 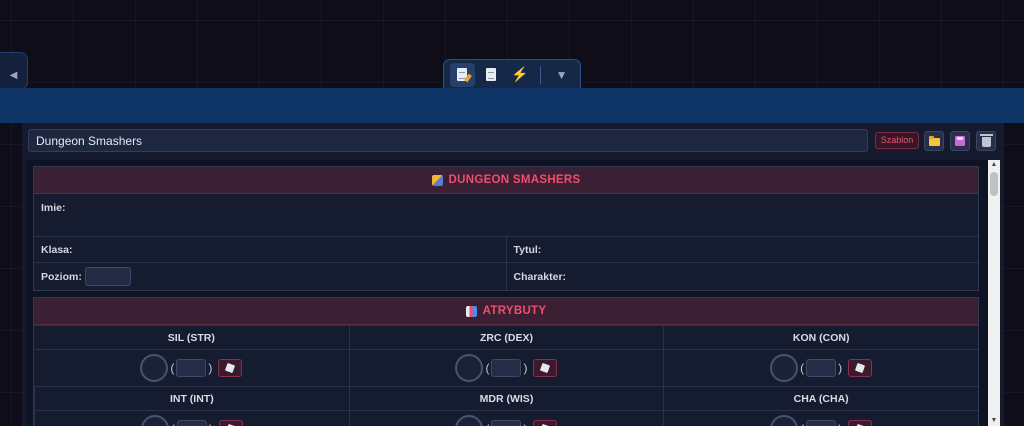 What do you see at coordinates (994, 184) in the screenshot?
I see `scrollbar-thumb` at bounding box center [994, 184].